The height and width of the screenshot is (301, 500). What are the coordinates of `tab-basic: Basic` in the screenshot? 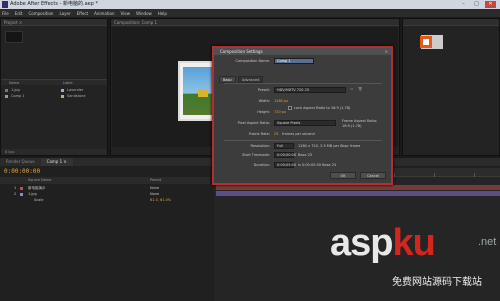 It's located at (228, 79).